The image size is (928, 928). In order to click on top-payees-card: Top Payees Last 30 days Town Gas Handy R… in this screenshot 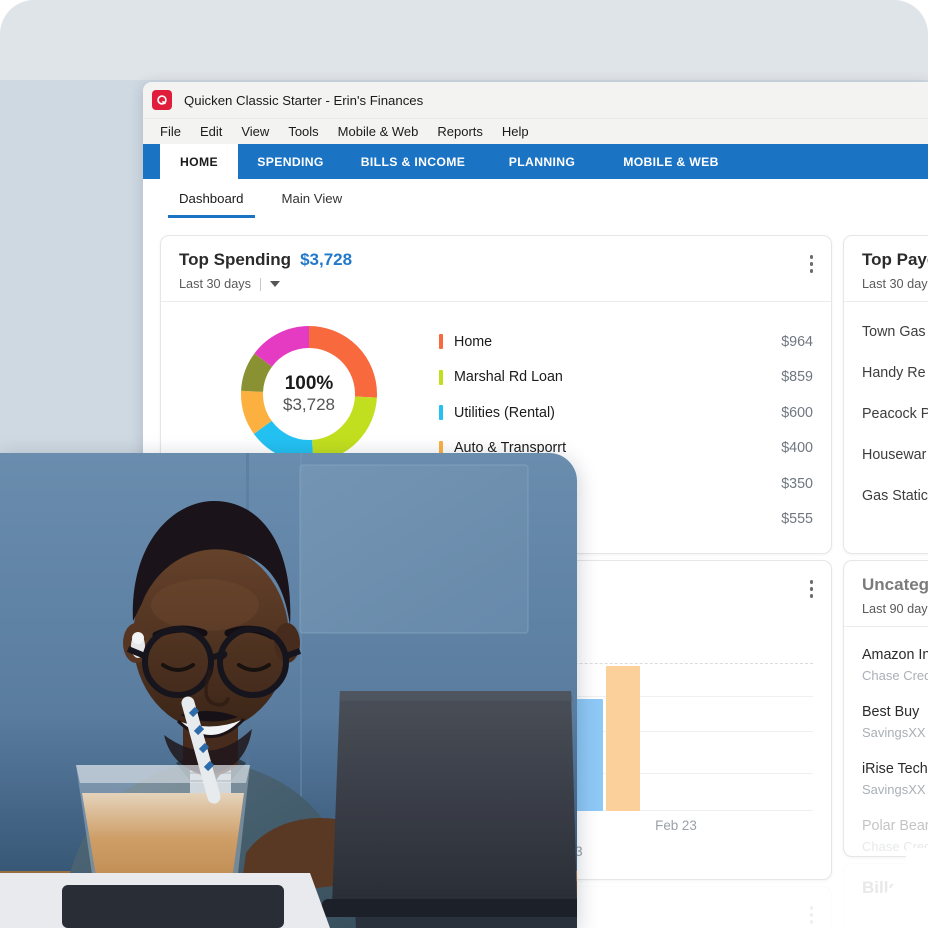, I will do `click(885, 394)`.